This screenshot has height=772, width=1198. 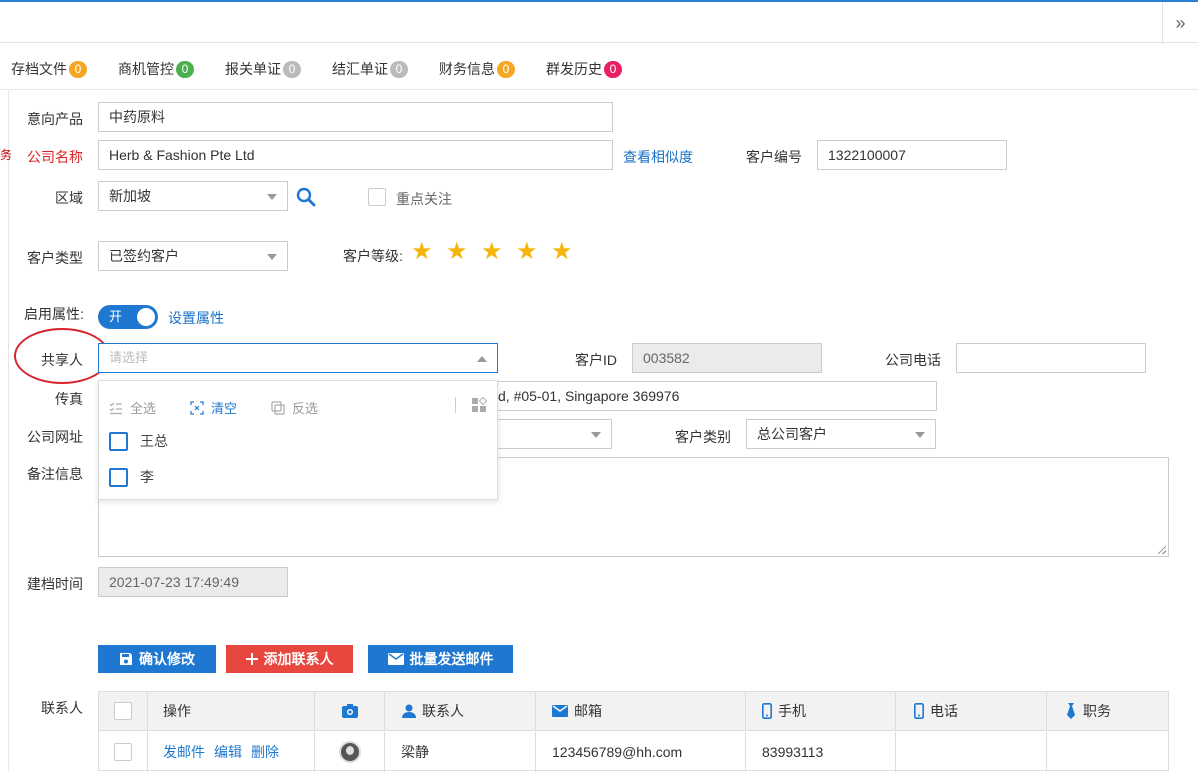 What do you see at coordinates (440, 659) in the screenshot?
I see `bulk-email-button: 批量发送邮件` at bounding box center [440, 659].